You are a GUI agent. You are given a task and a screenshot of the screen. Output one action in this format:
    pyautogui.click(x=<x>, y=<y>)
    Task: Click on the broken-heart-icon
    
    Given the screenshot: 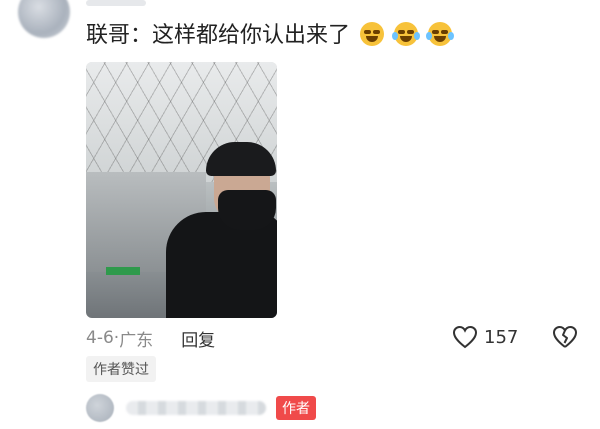 What is the action you would take?
    pyautogui.click(x=565, y=337)
    